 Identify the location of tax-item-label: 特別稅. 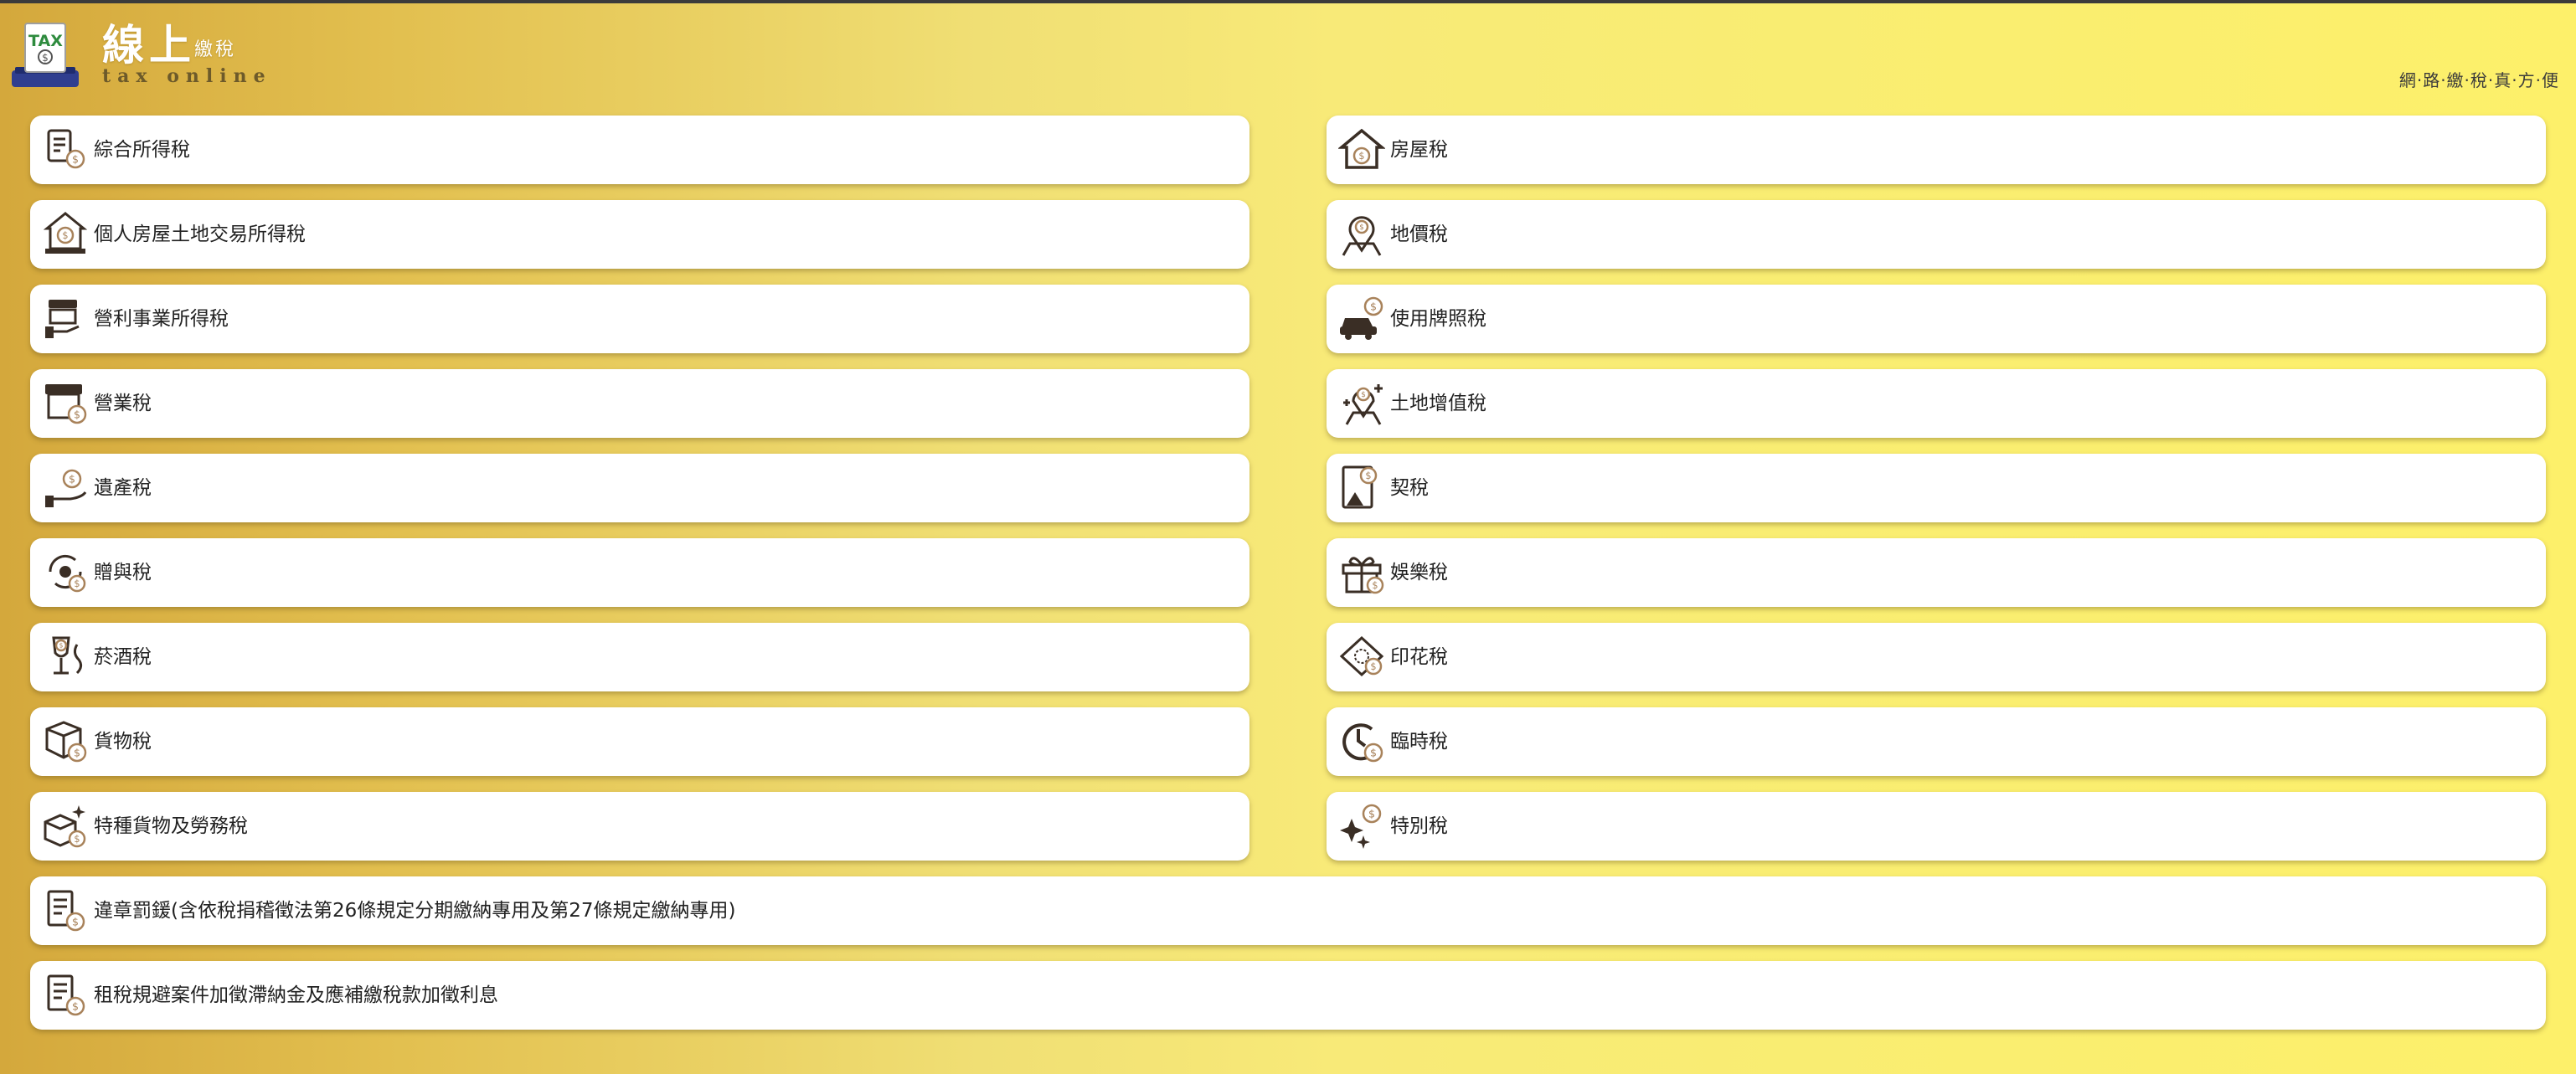
(1419, 826).